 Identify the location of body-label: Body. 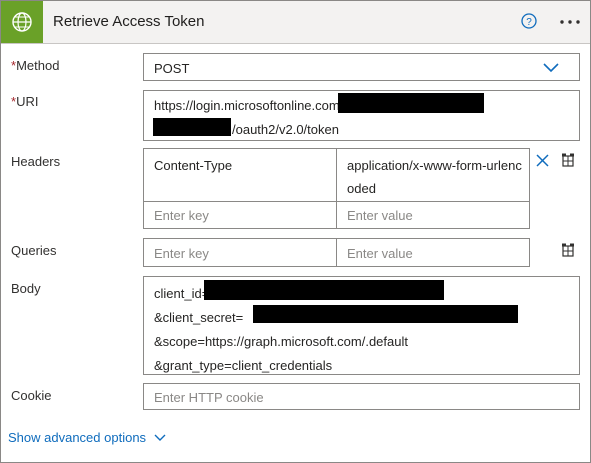
(26, 288).